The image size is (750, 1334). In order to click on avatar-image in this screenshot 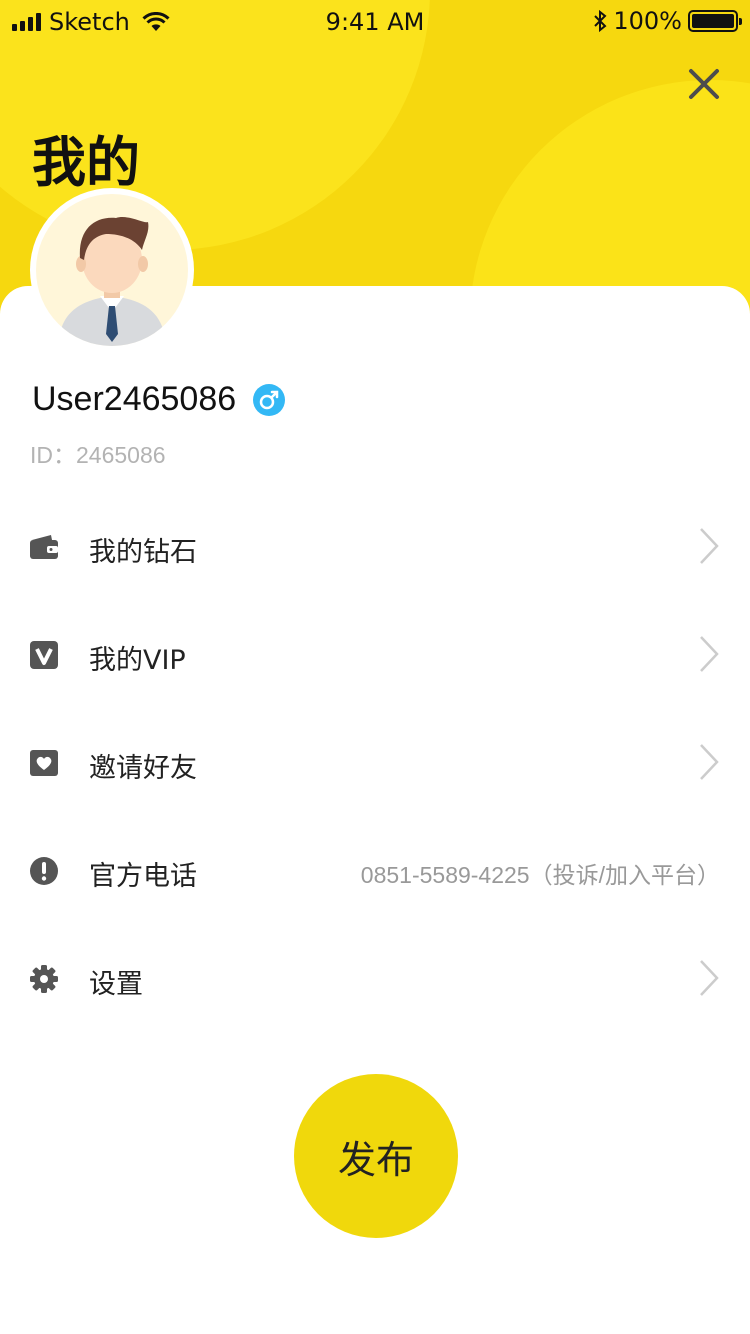, I will do `click(112, 281)`.